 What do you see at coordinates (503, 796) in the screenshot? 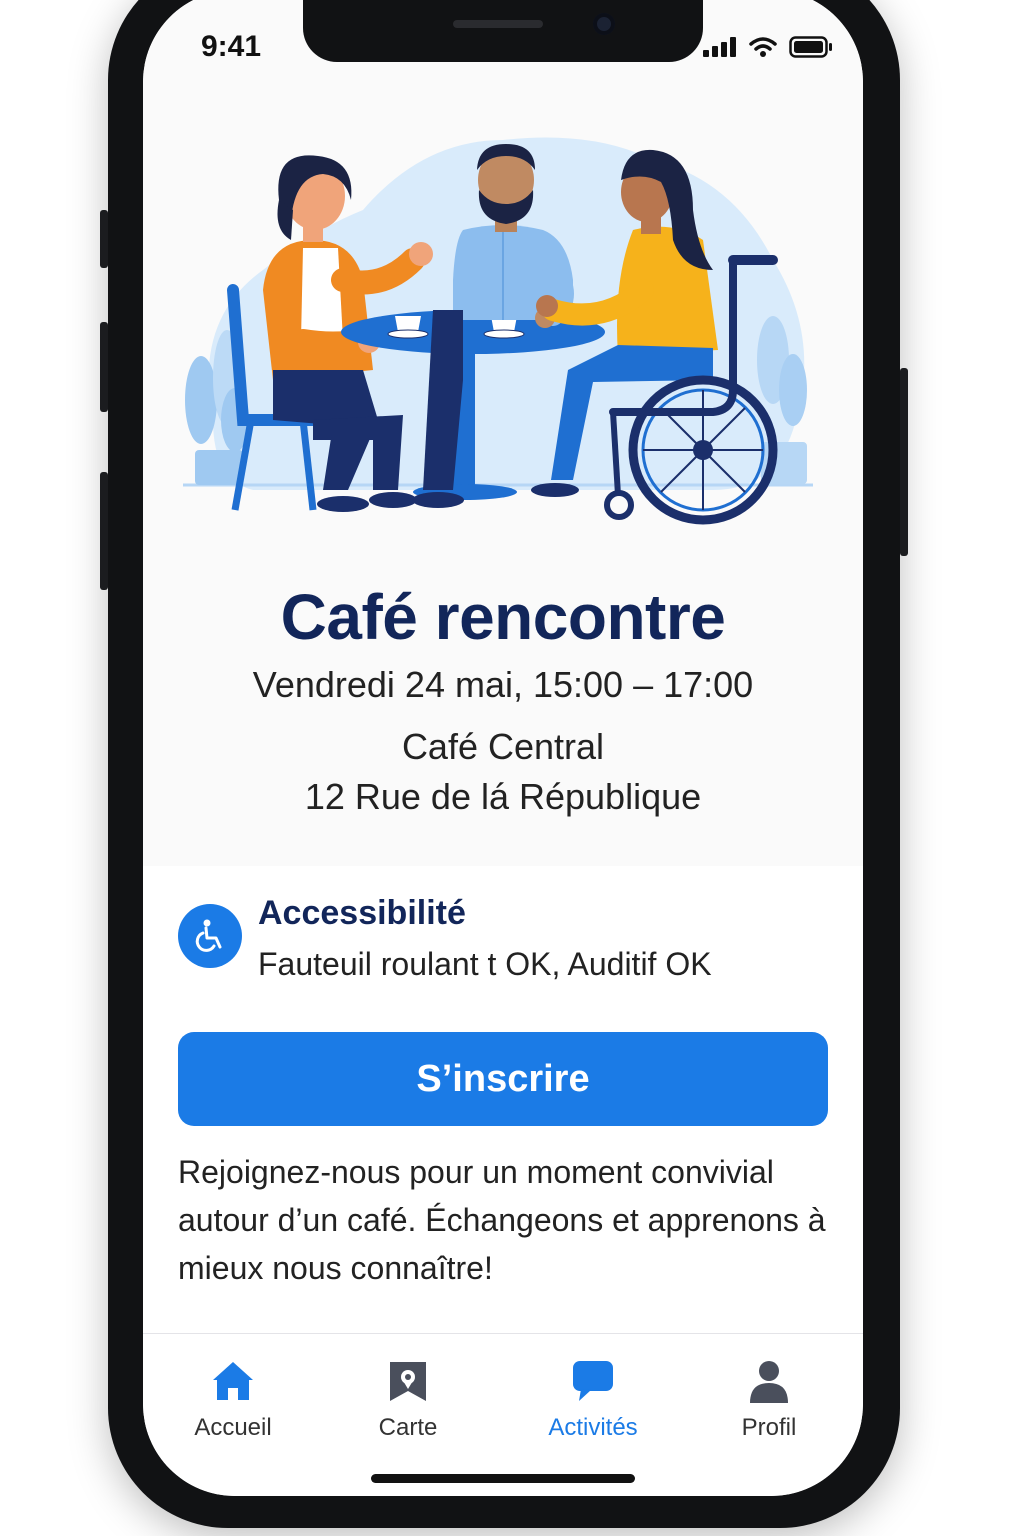
I see `event-address: 12 Rue de lá République` at bounding box center [503, 796].